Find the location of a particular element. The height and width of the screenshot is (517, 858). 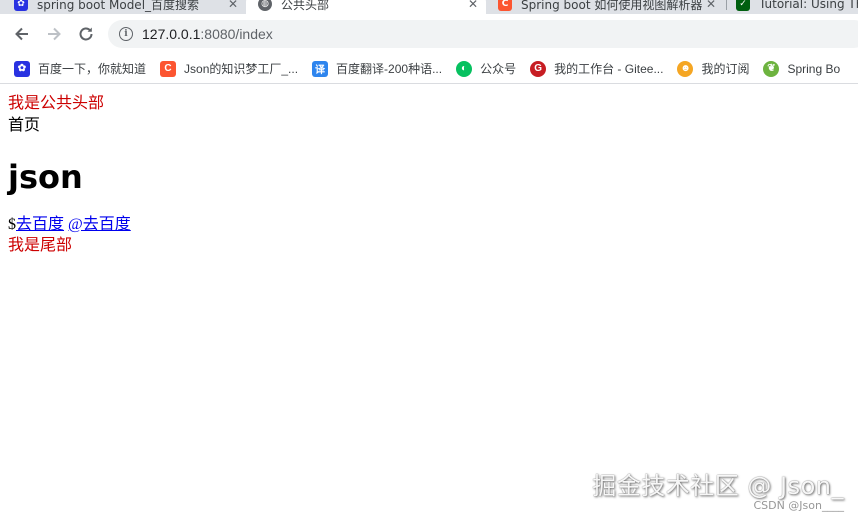

gitee-icon: G is located at coordinates (538, 68).